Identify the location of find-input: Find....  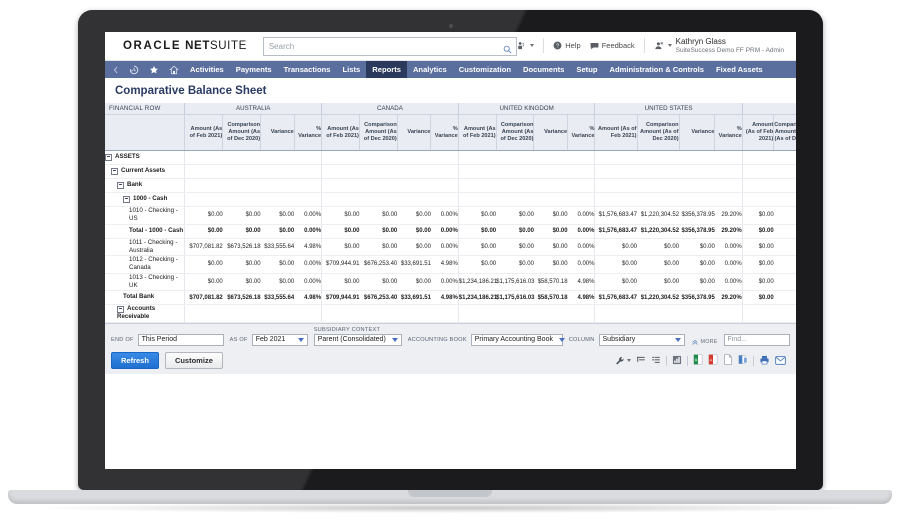
(756, 339).